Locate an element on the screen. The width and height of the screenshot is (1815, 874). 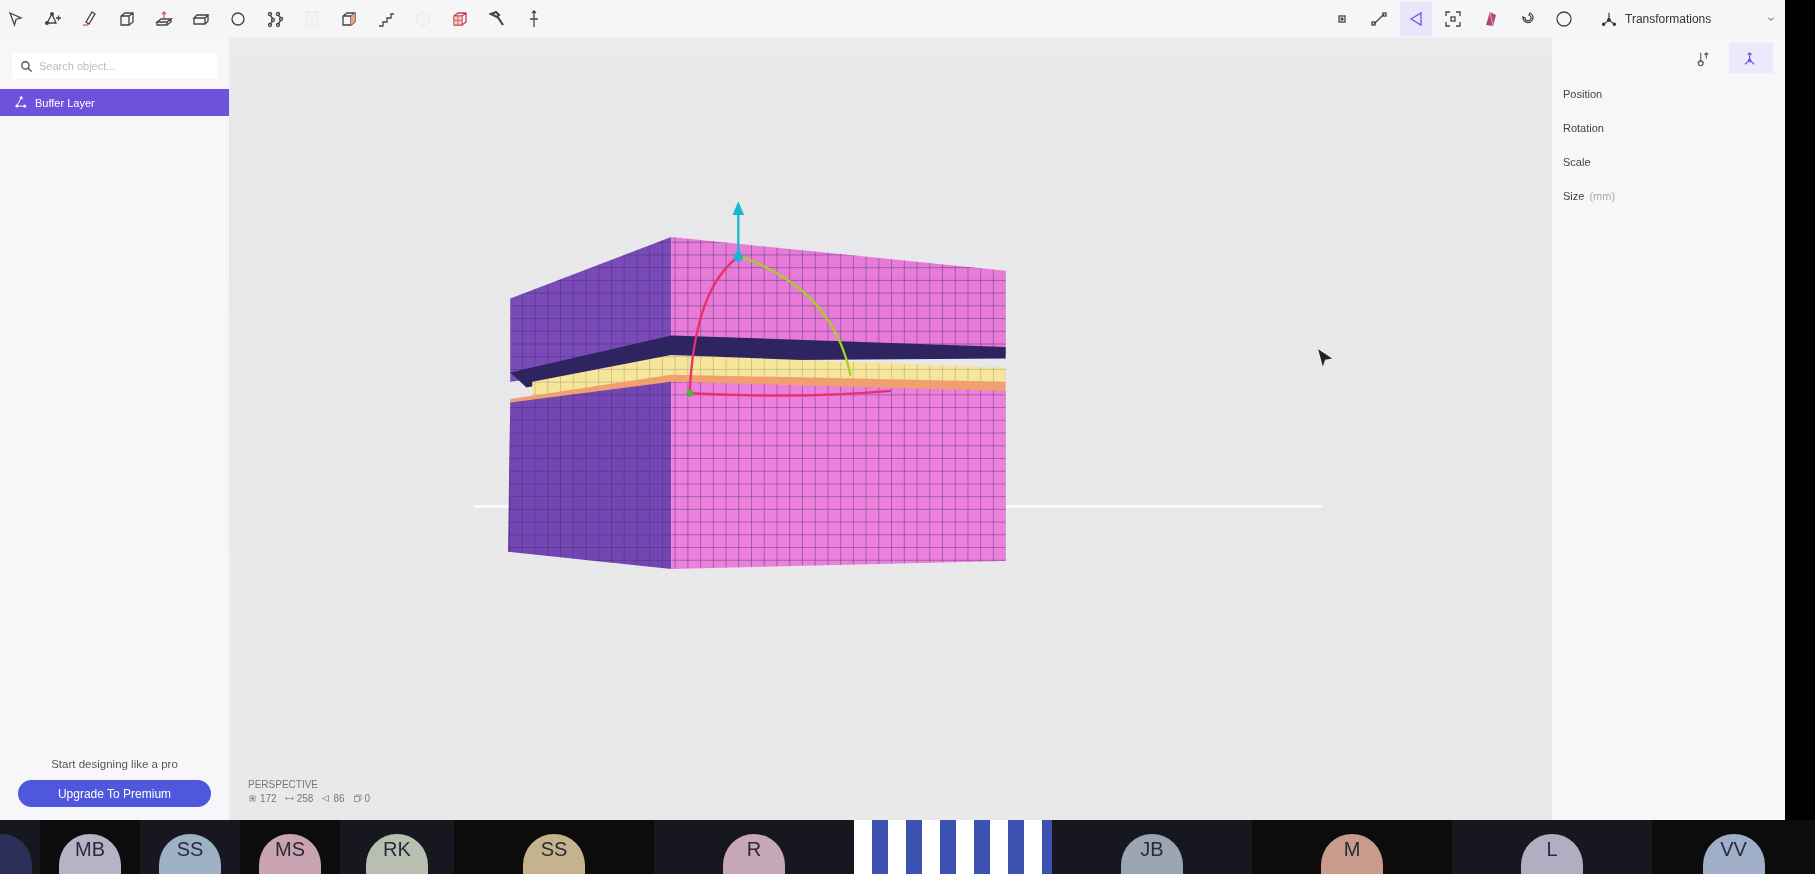
axes-icon is located at coordinates (1609, 18).